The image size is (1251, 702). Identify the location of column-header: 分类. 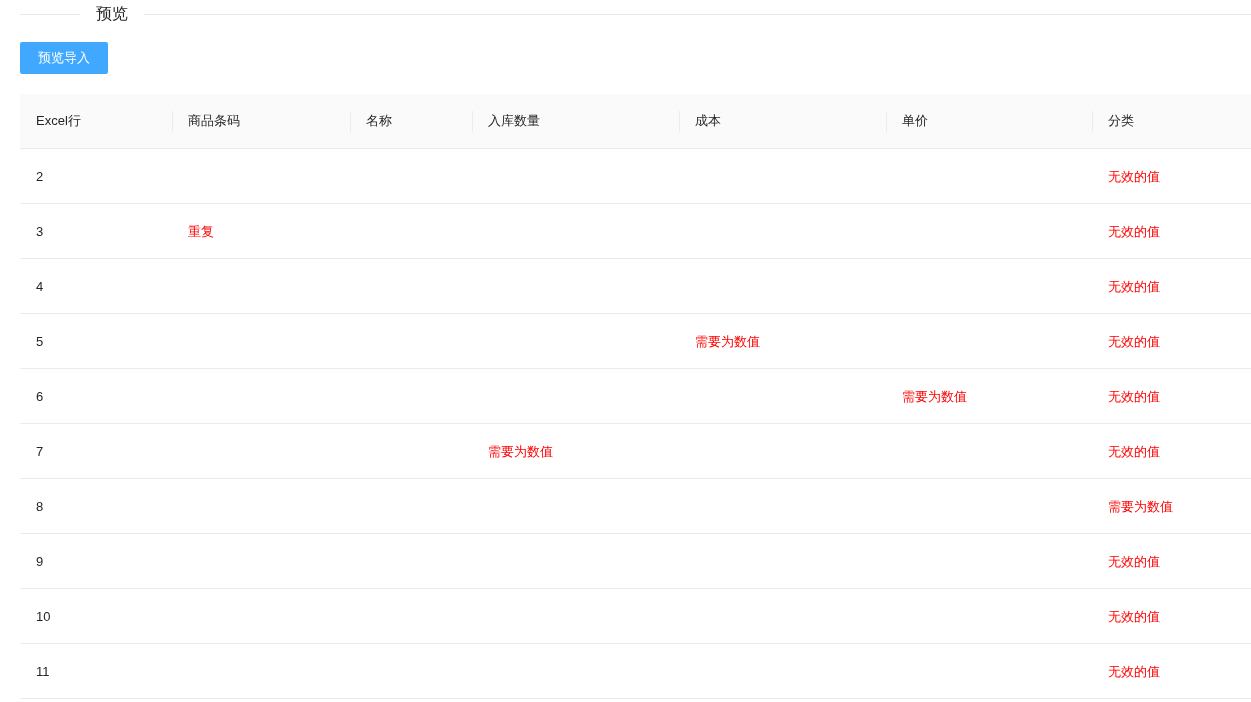
(1121, 121).